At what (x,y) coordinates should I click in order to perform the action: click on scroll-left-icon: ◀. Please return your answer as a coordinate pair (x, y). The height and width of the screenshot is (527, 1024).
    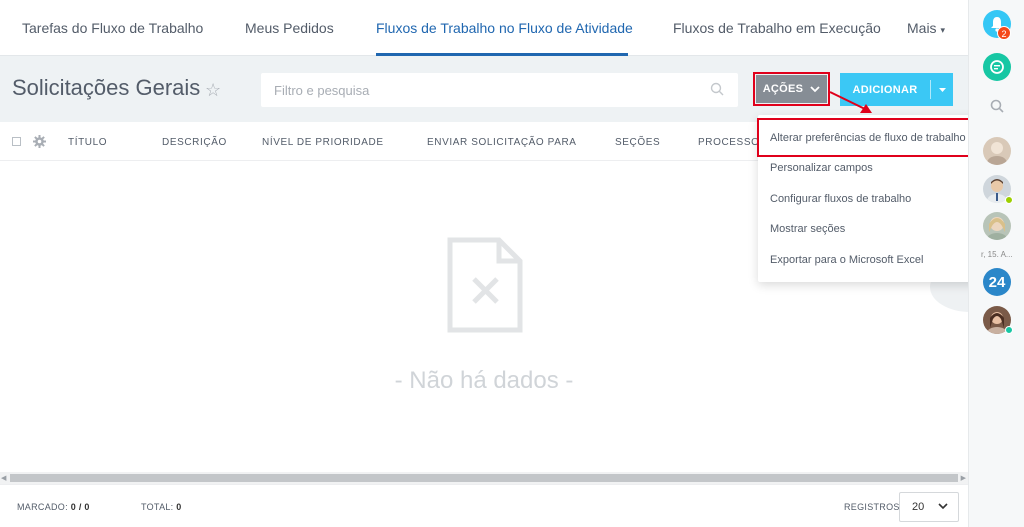
    Looking at the image, I should click on (3, 478).